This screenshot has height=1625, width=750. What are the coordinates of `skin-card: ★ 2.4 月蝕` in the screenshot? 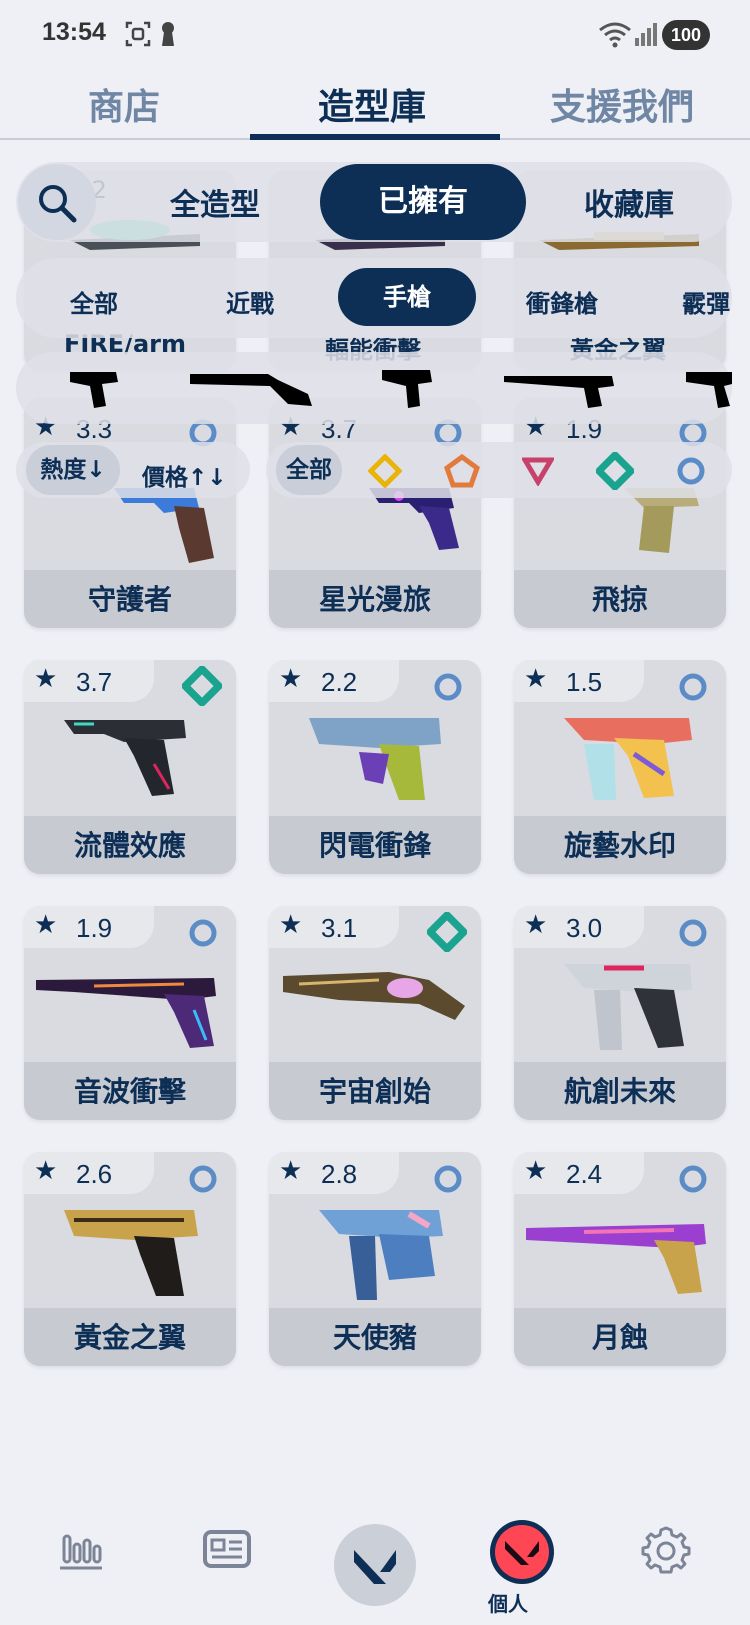 It's located at (620, 1259).